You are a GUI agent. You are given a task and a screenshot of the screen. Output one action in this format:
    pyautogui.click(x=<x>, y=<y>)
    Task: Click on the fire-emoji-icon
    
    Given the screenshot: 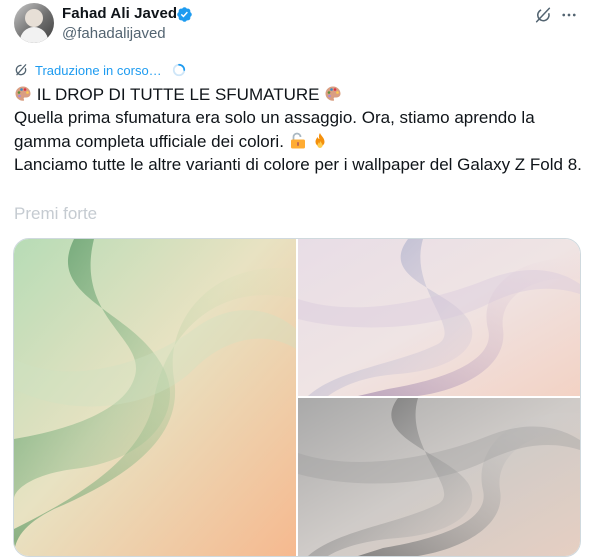 What is the action you would take?
    pyautogui.click(x=320, y=141)
    